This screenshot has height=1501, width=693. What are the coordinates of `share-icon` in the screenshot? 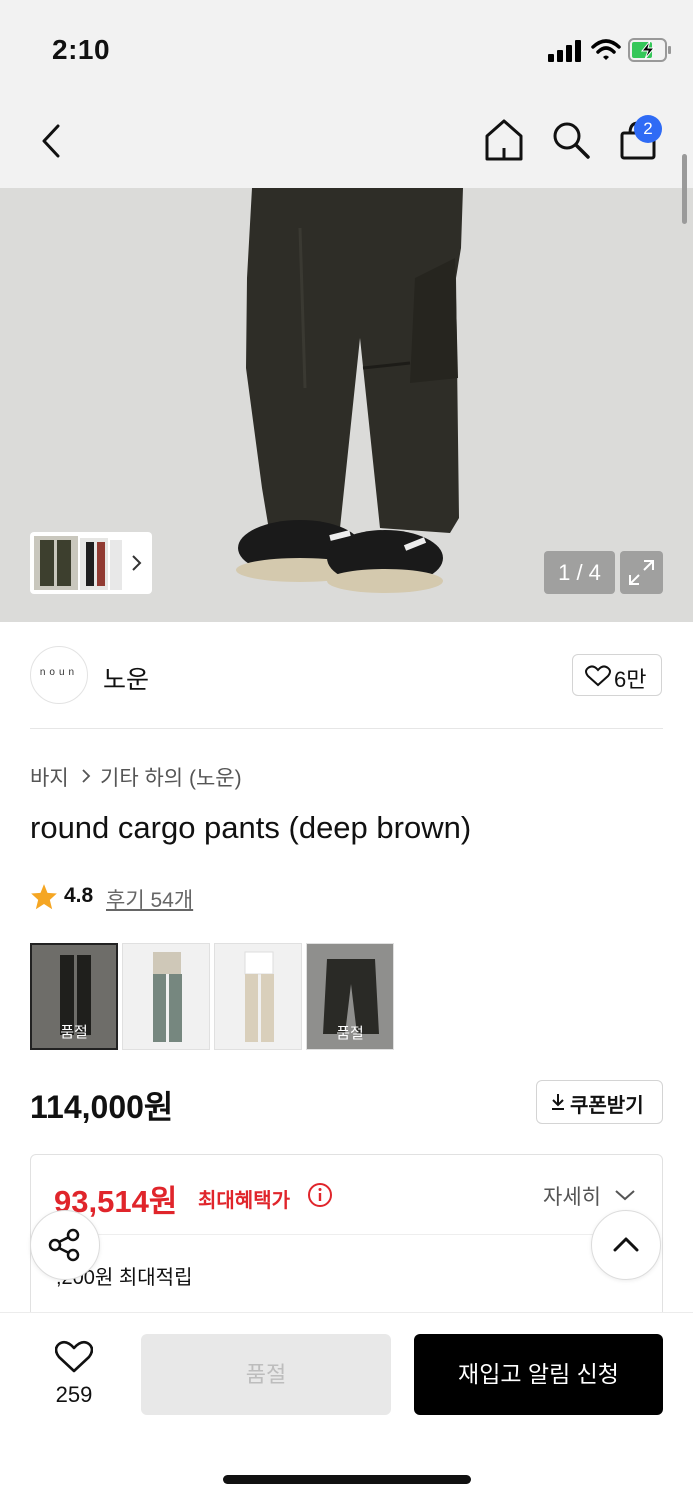 It's located at (64, 1245).